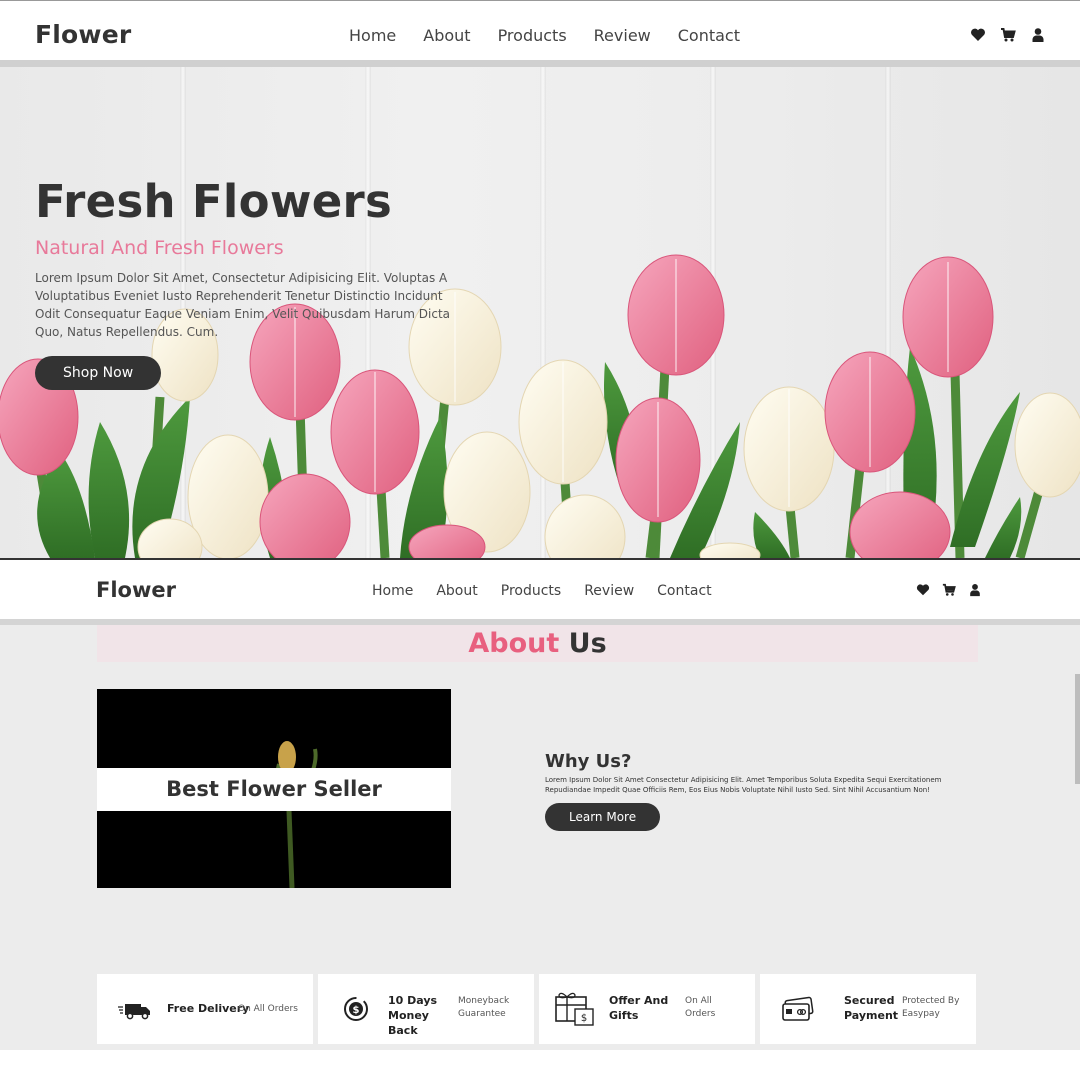 This screenshot has width=1080, height=1080. Describe the element at coordinates (134, 1012) in the screenshot. I see `delivery-truck-icon` at that location.